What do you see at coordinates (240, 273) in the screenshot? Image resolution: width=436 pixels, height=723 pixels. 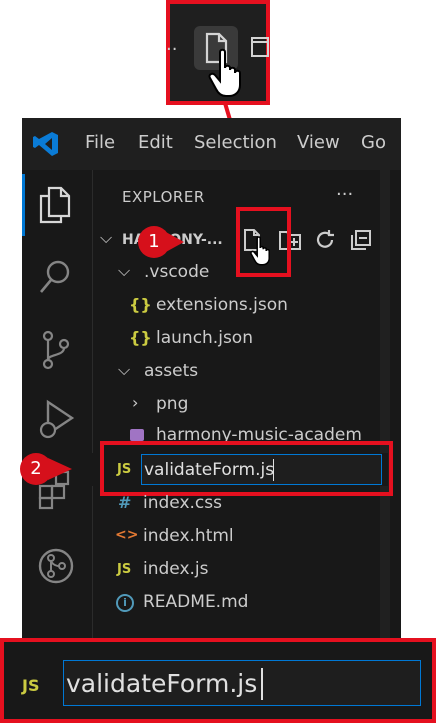 I see `tree-row-vscode: ⌵ .vscode` at bounding box center [240, 273].